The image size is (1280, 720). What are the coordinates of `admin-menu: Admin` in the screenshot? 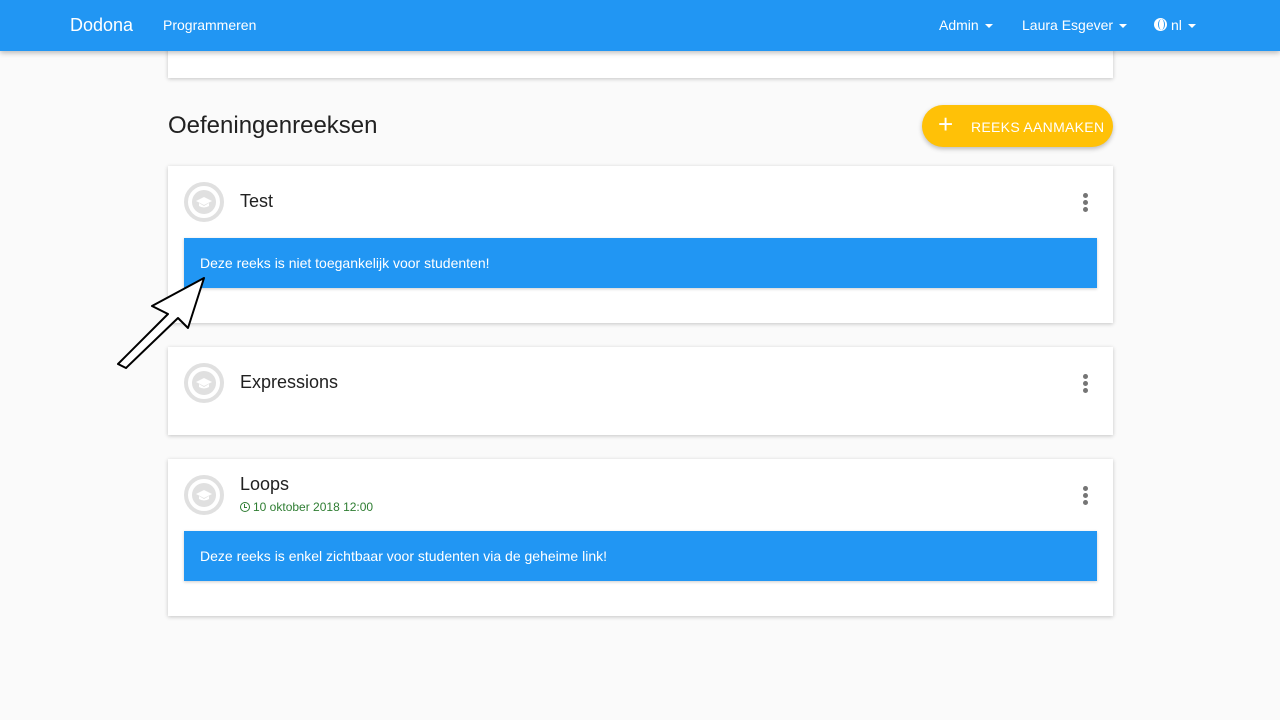 It's located at (966, 25).